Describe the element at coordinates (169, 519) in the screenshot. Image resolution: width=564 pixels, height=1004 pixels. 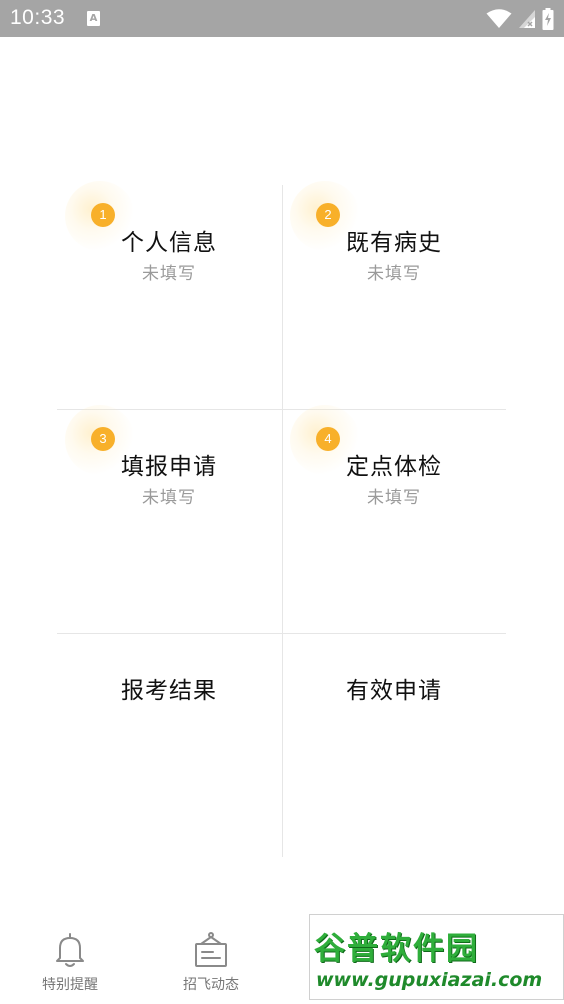
I see `menu-item-fill-application: 3 填报申请 未填写` at that location.